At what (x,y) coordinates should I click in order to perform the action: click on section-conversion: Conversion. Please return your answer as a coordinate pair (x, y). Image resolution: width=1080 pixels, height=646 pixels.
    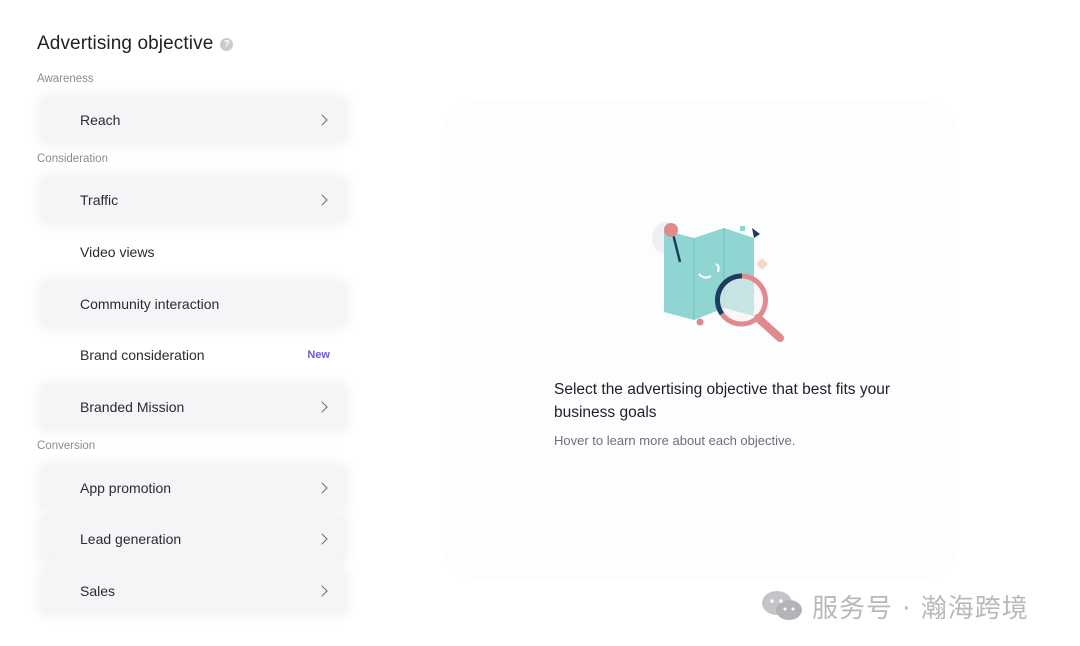
    Looking at the image, I should click on (66, 446).